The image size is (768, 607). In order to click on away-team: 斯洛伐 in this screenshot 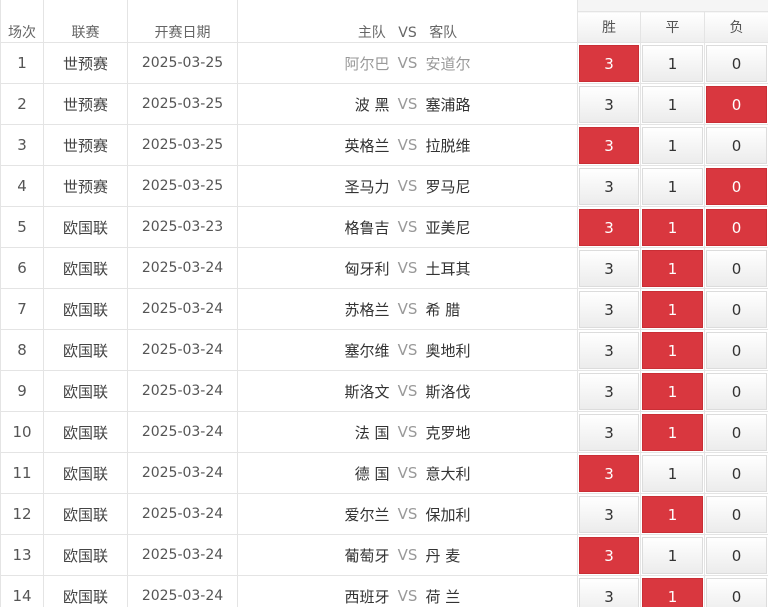, I will do `click(448, 391)`.